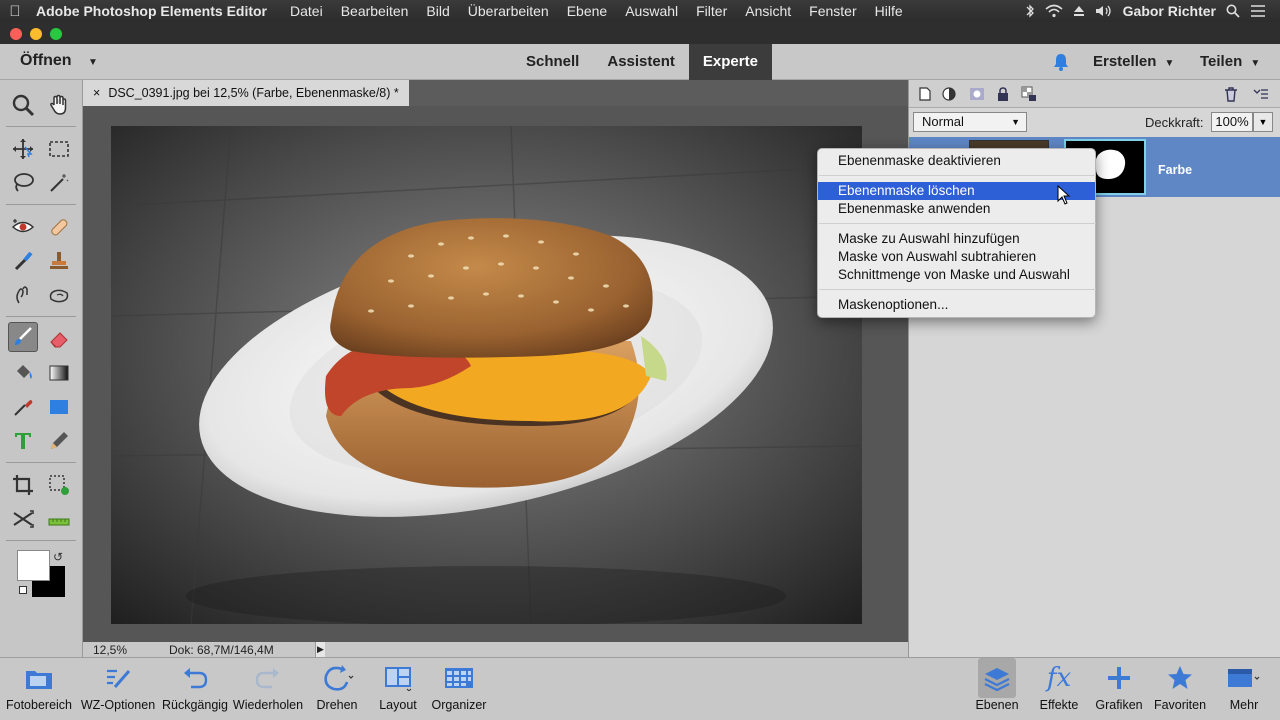 Image resolution: width=1280 pixels, height=720 pixels. I want to click on lasso-icon, so click(23, 183).